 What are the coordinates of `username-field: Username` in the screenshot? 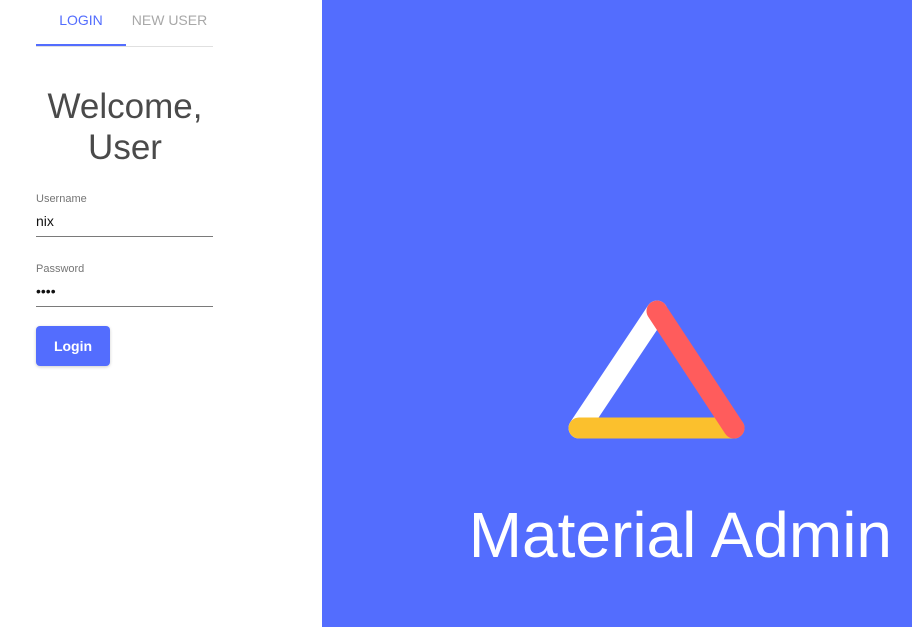 It's located at (124, 214).